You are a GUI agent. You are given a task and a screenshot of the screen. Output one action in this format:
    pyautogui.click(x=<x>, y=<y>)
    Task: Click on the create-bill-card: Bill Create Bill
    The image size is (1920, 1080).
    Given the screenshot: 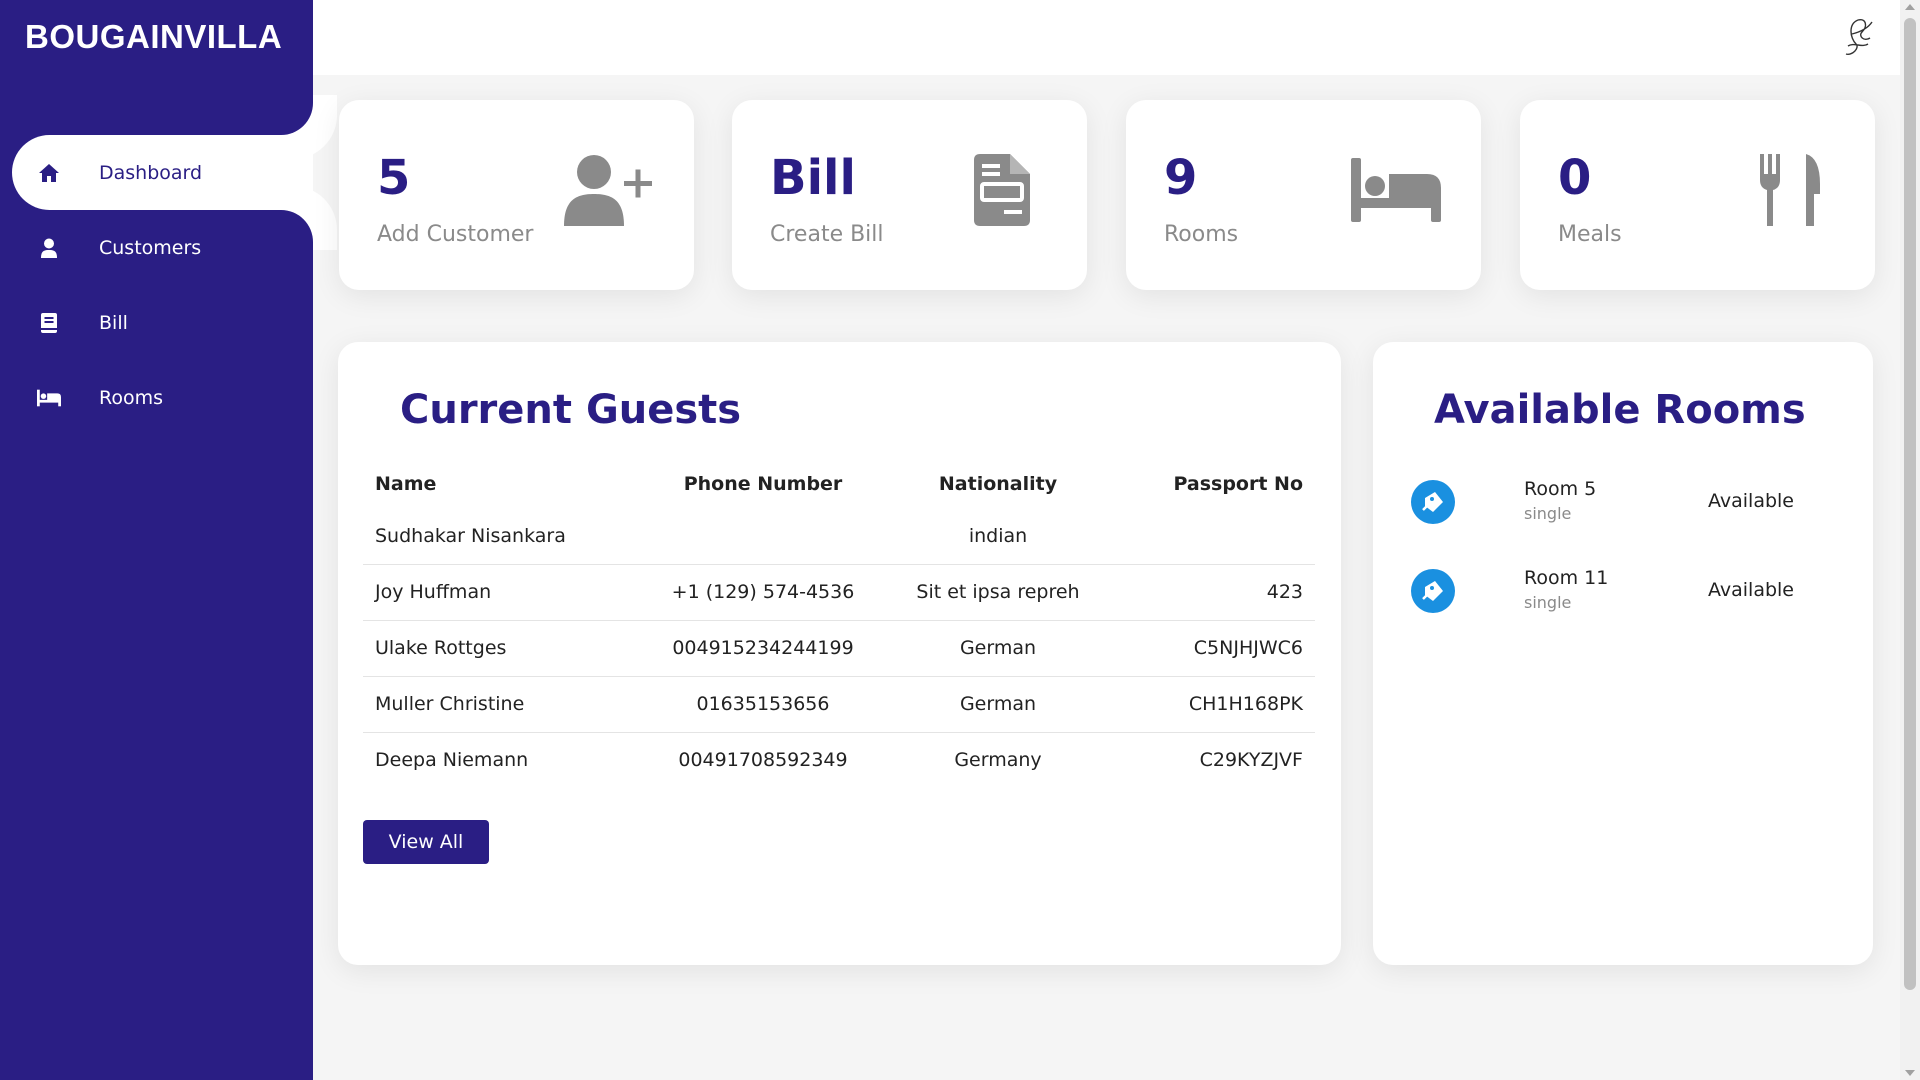 What is the action you would take?
    pyautogui.click(x=909, y=195)
    